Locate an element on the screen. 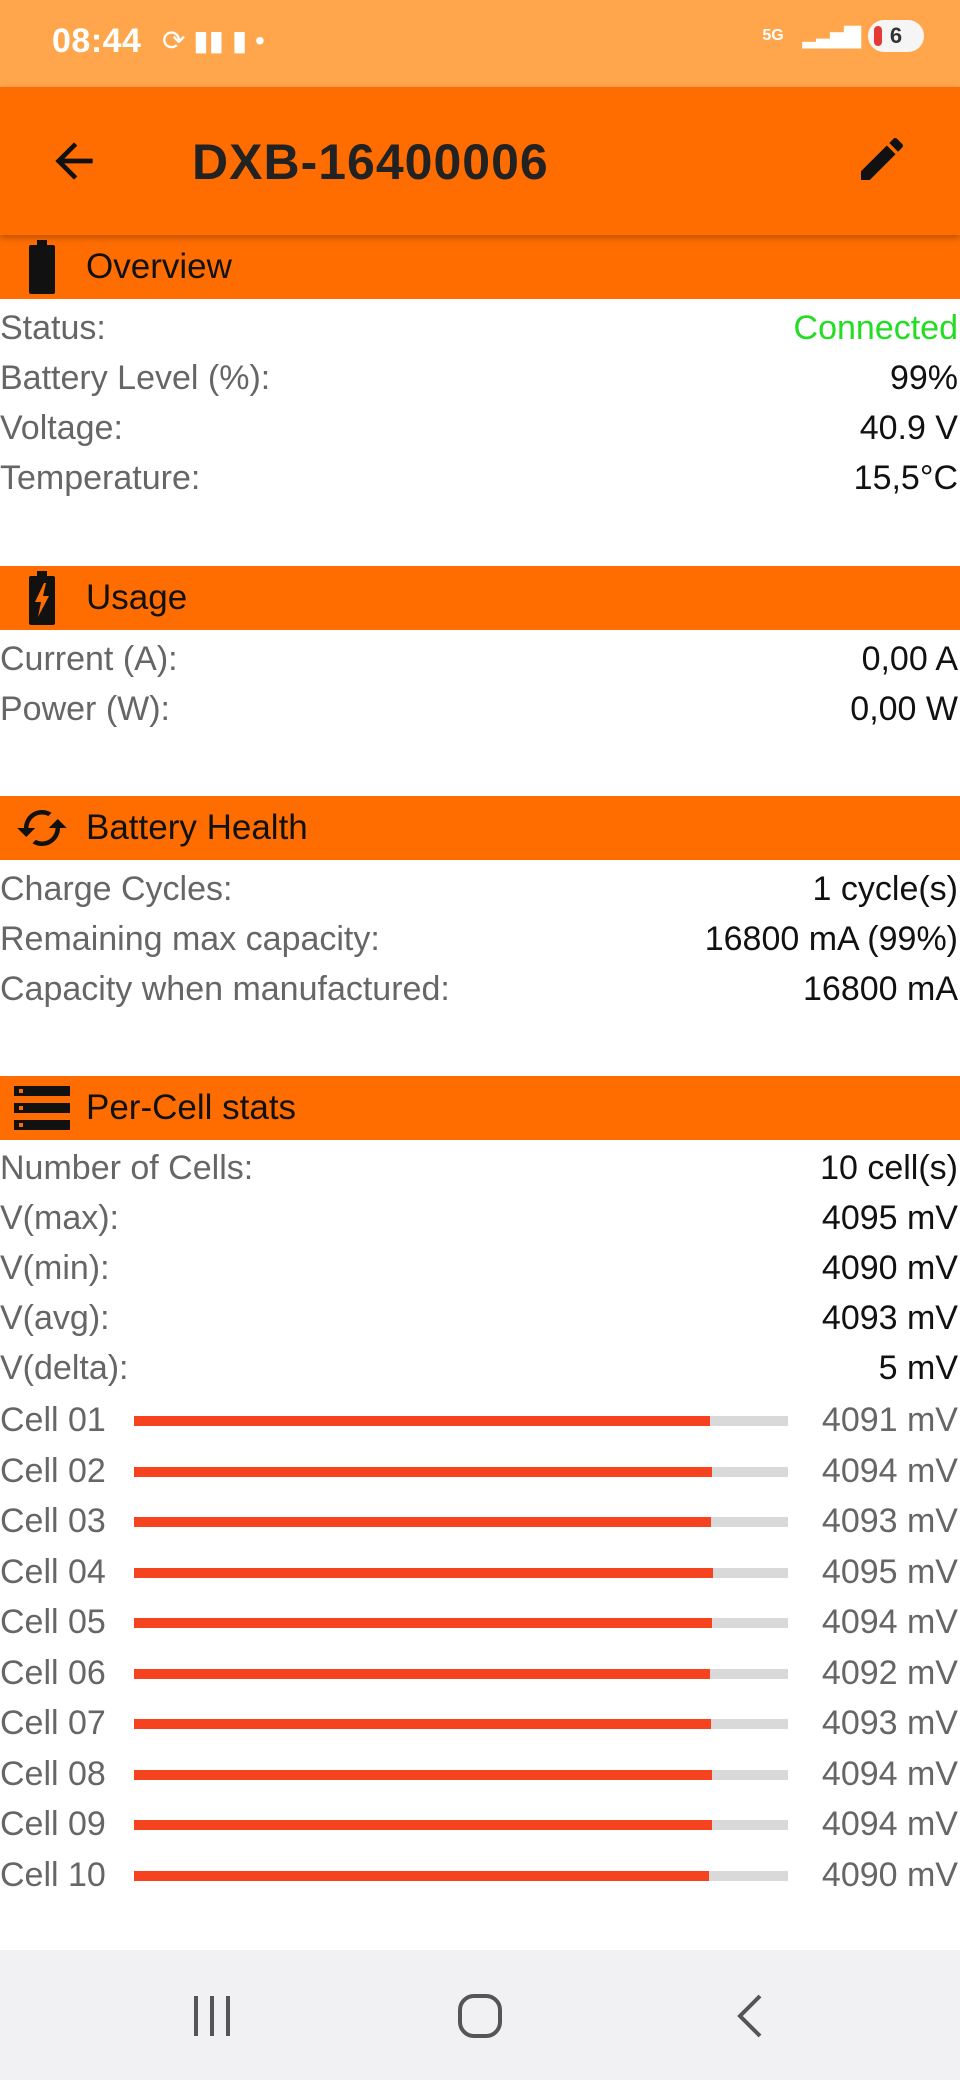 The height and width of the screenshot is (2080, 960). edit-button is located at coordinates (882, 159).